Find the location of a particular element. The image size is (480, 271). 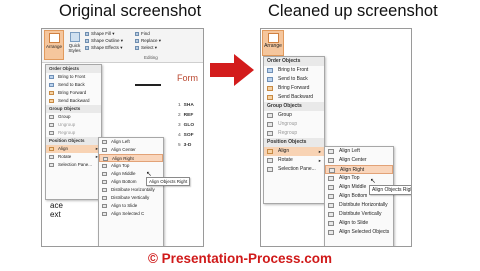

list-item: 1 SHA is located at coordinates (186, 105).